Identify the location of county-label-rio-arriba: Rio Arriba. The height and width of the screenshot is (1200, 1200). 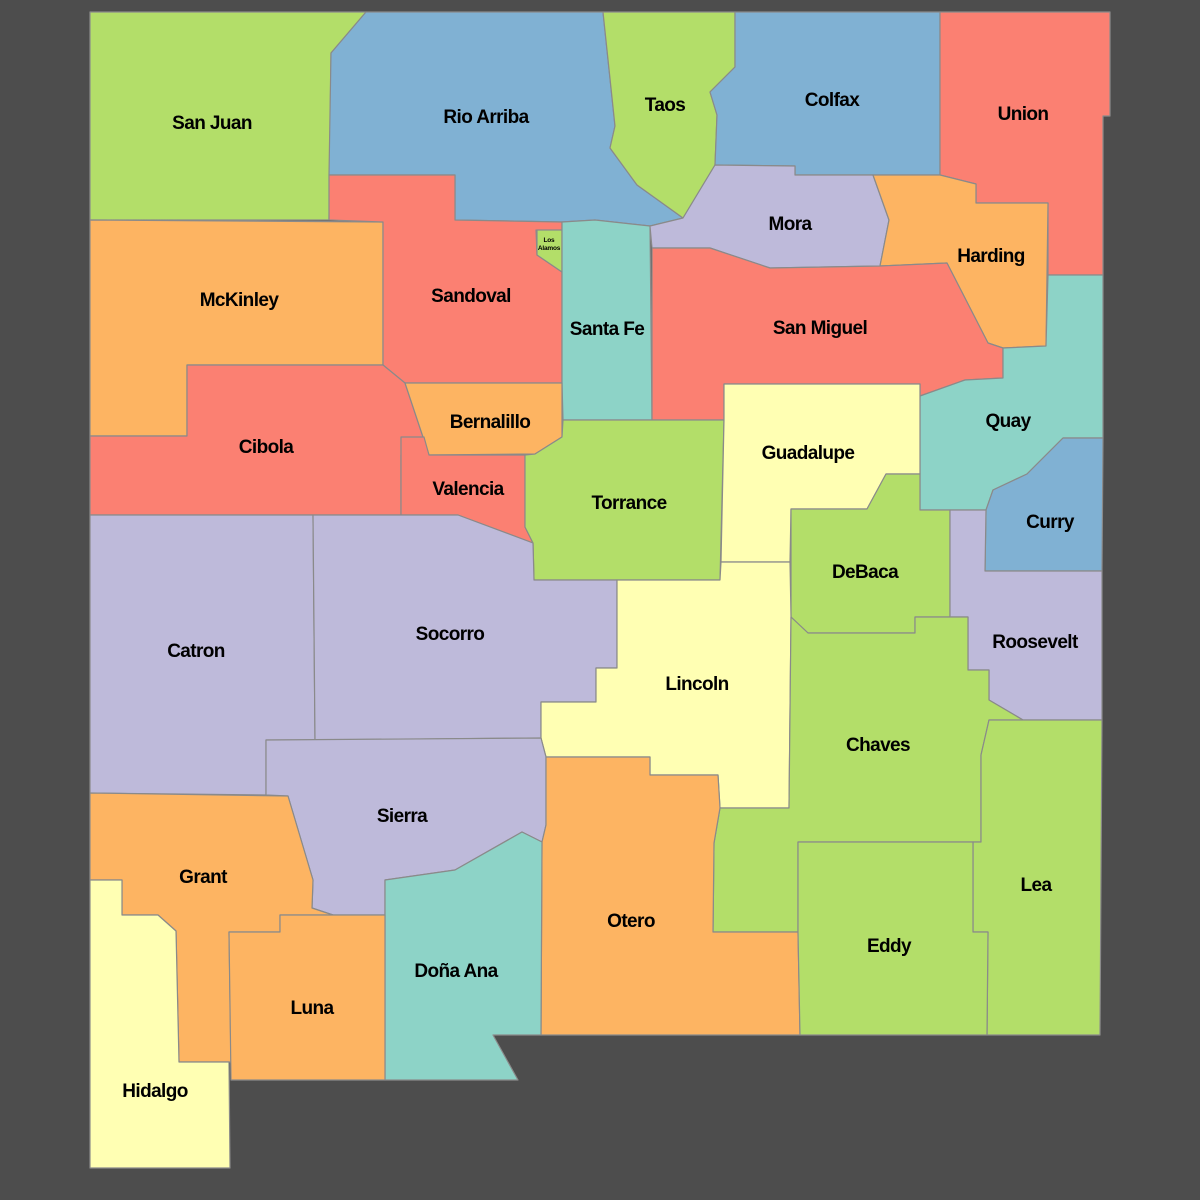
(486, 117).